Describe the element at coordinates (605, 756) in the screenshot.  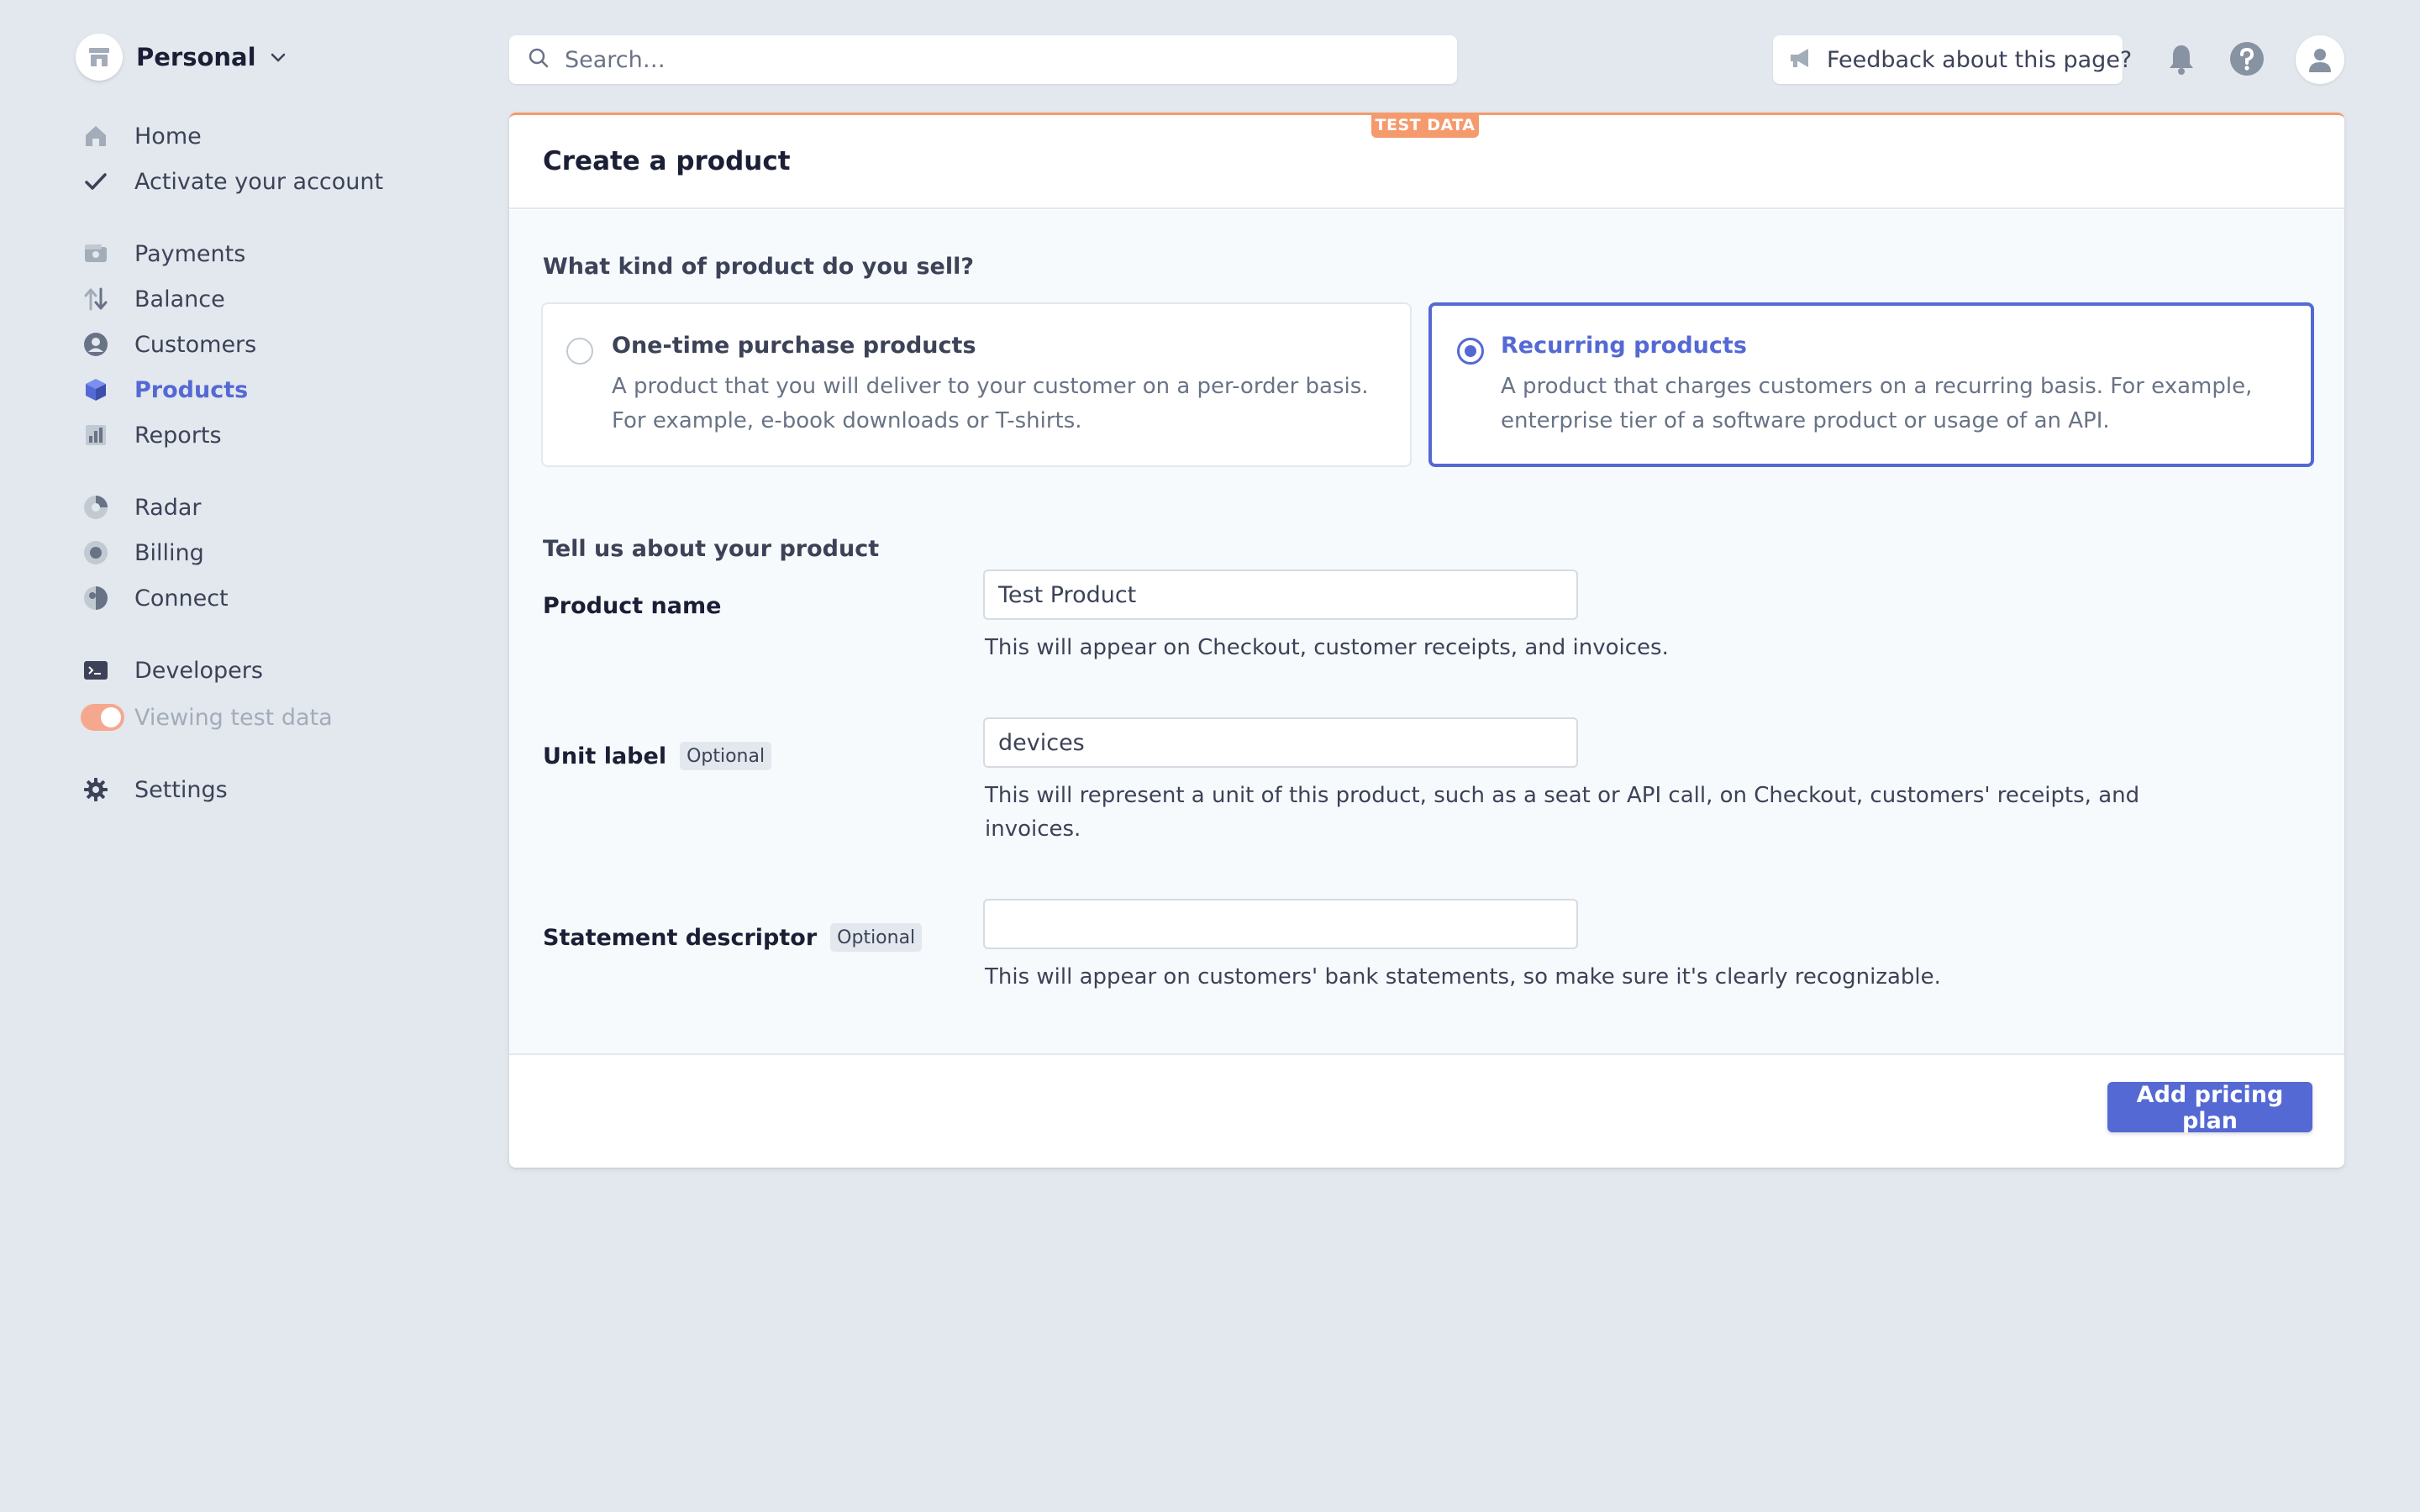
I see `label-text: Unit label` at that location.